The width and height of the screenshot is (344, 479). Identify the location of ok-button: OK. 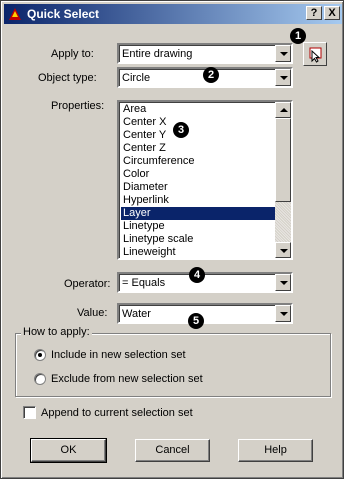
(68, 450).